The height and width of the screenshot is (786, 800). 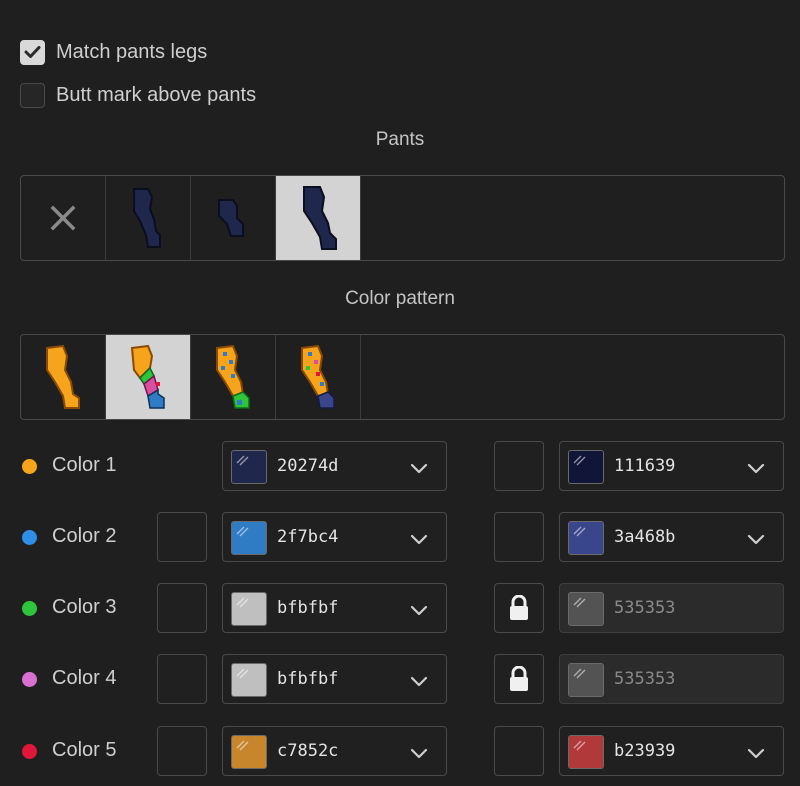 I want to click on color-pattern-title: Color pattern, so click(x=400, y=298).